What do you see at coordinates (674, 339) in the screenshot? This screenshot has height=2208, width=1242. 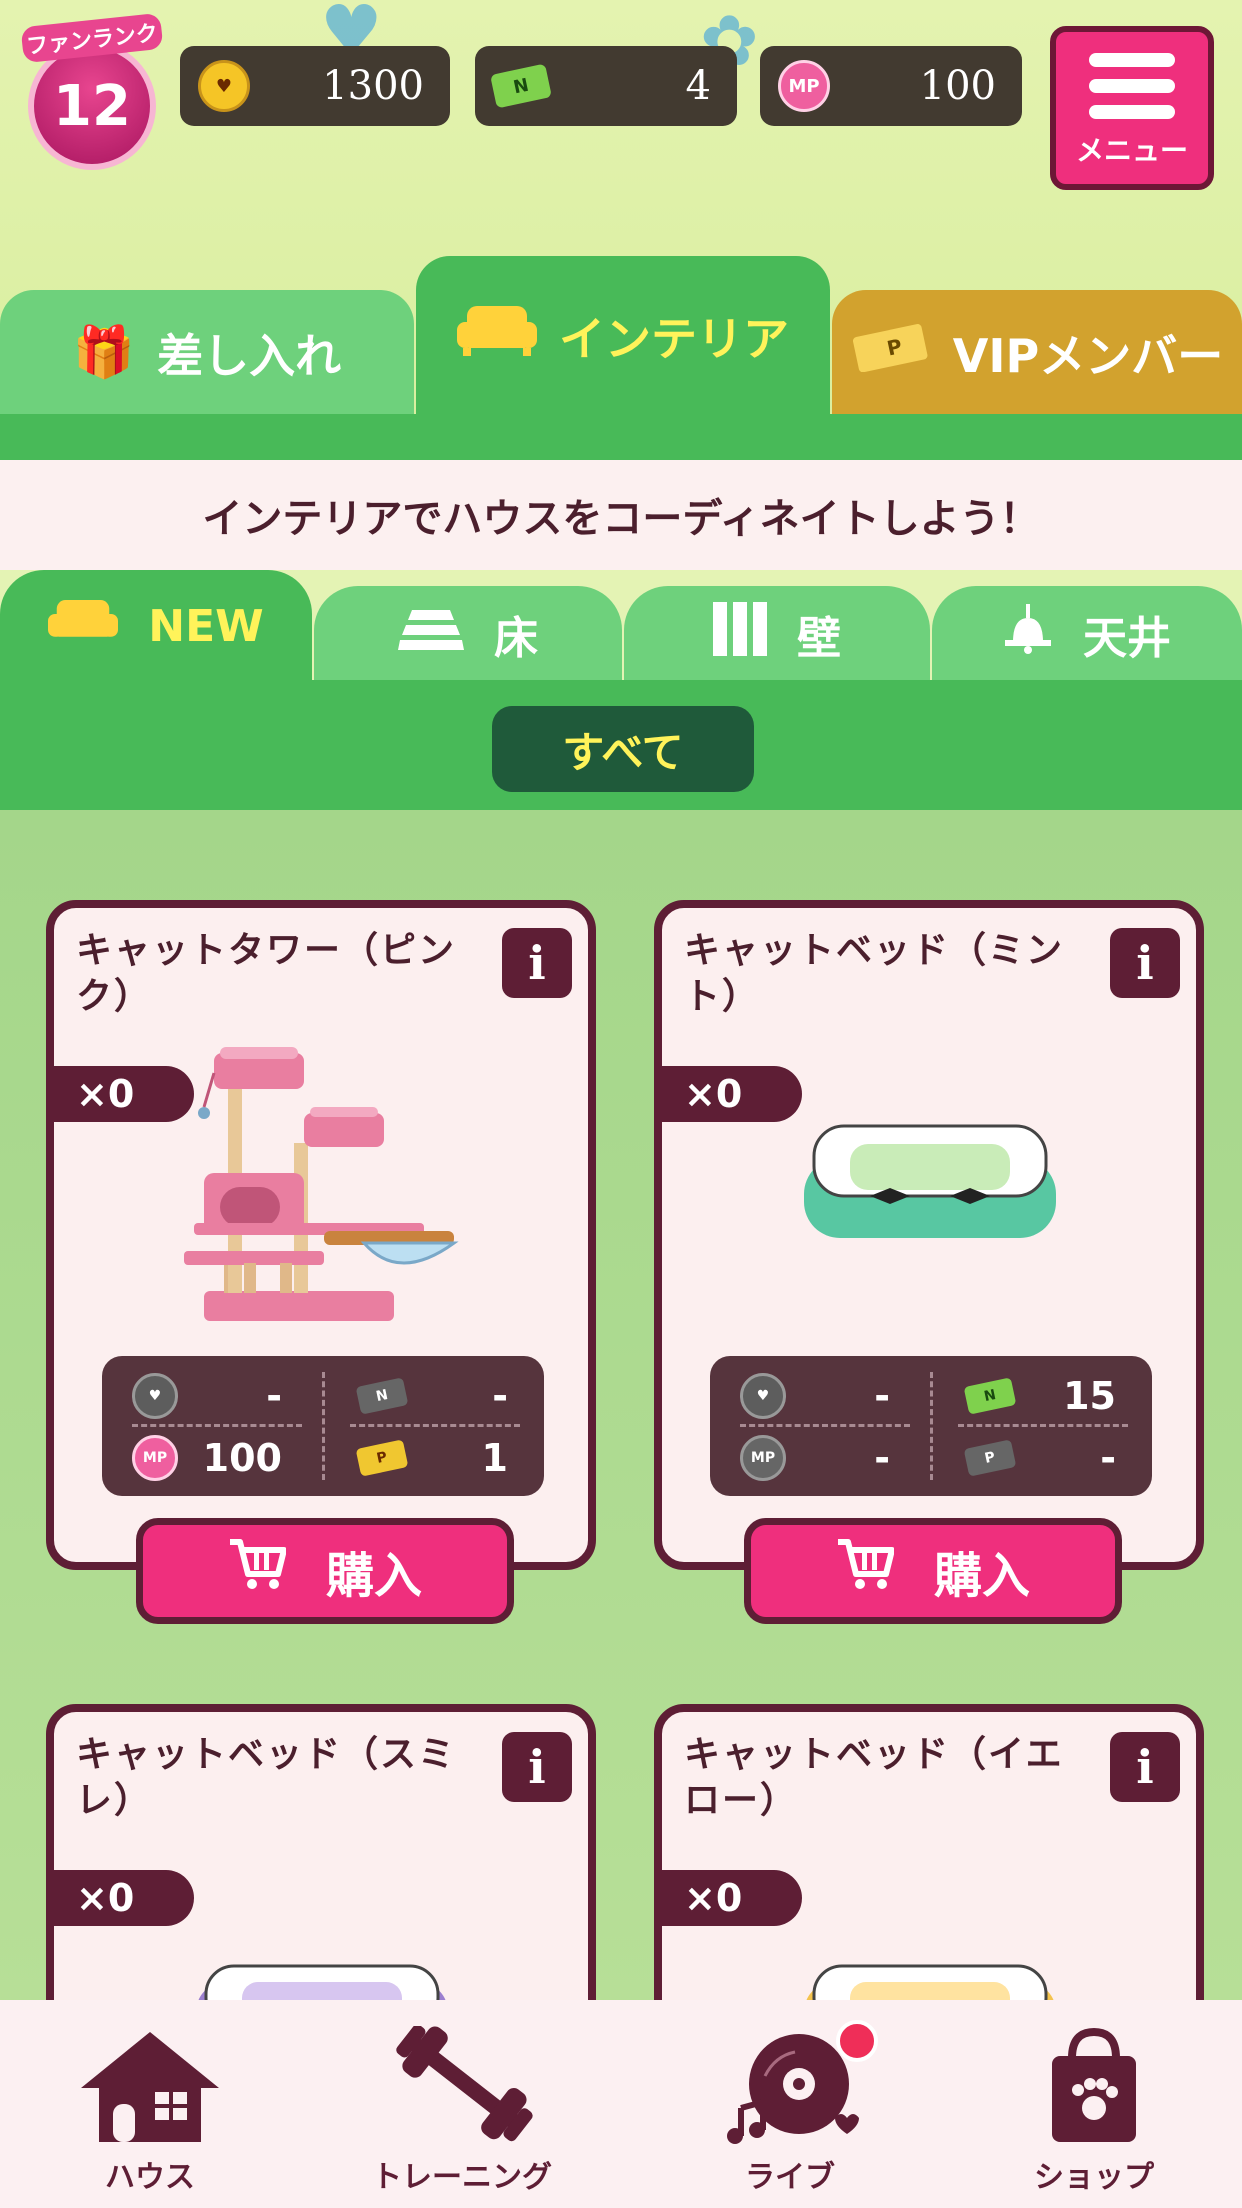 I see `tab-interior-label: インテリア` at bounding box center [674, 339].